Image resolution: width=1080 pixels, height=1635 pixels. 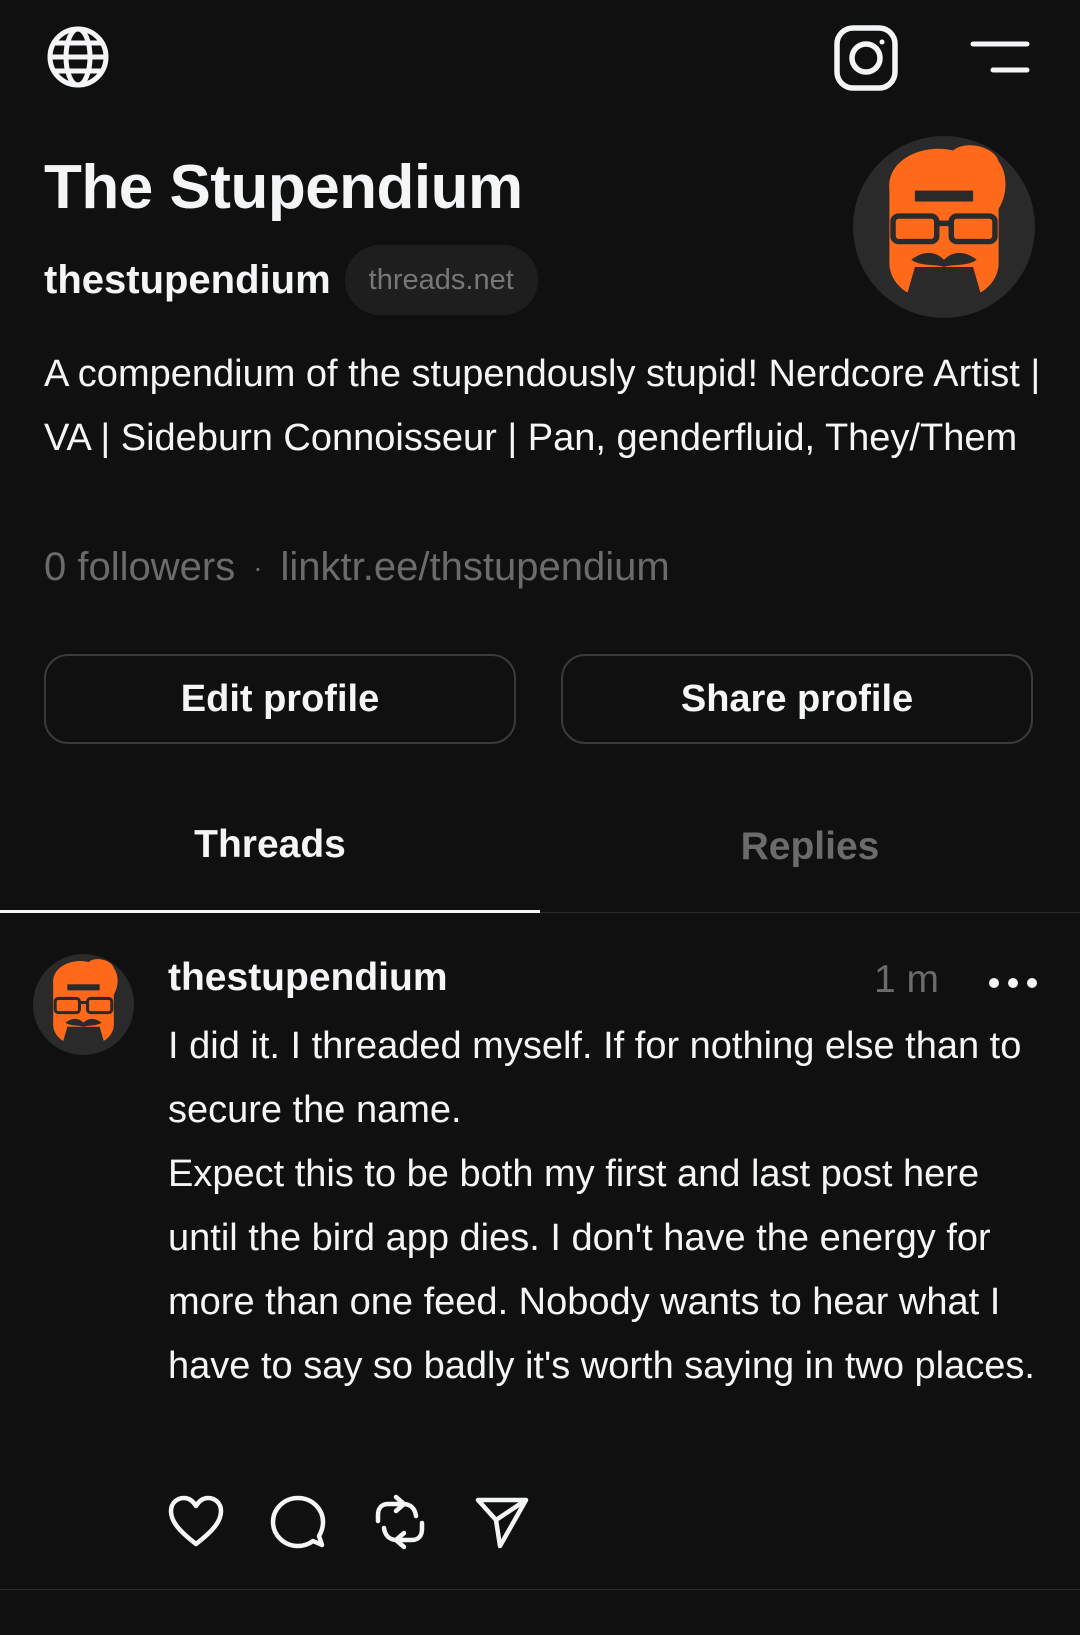 I want to click on send-icon, so click(x=502, y=1522).